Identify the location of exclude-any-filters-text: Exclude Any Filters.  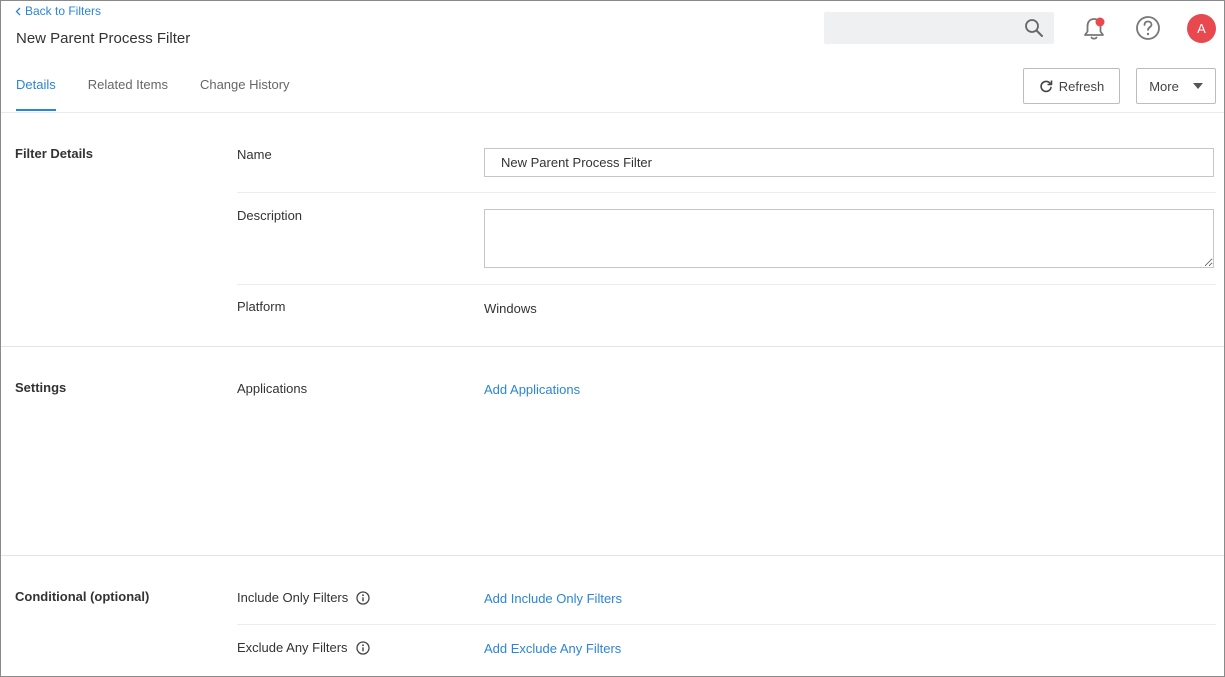
(292, 647).